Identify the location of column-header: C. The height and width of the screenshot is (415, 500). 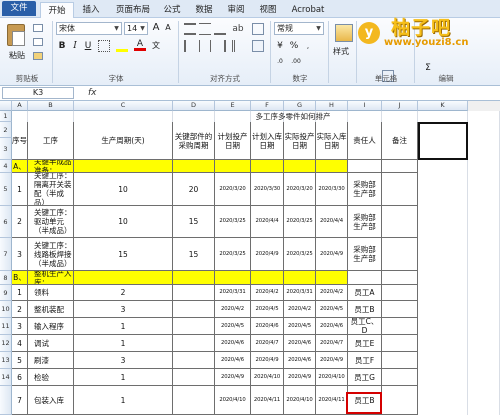
(123, 106).